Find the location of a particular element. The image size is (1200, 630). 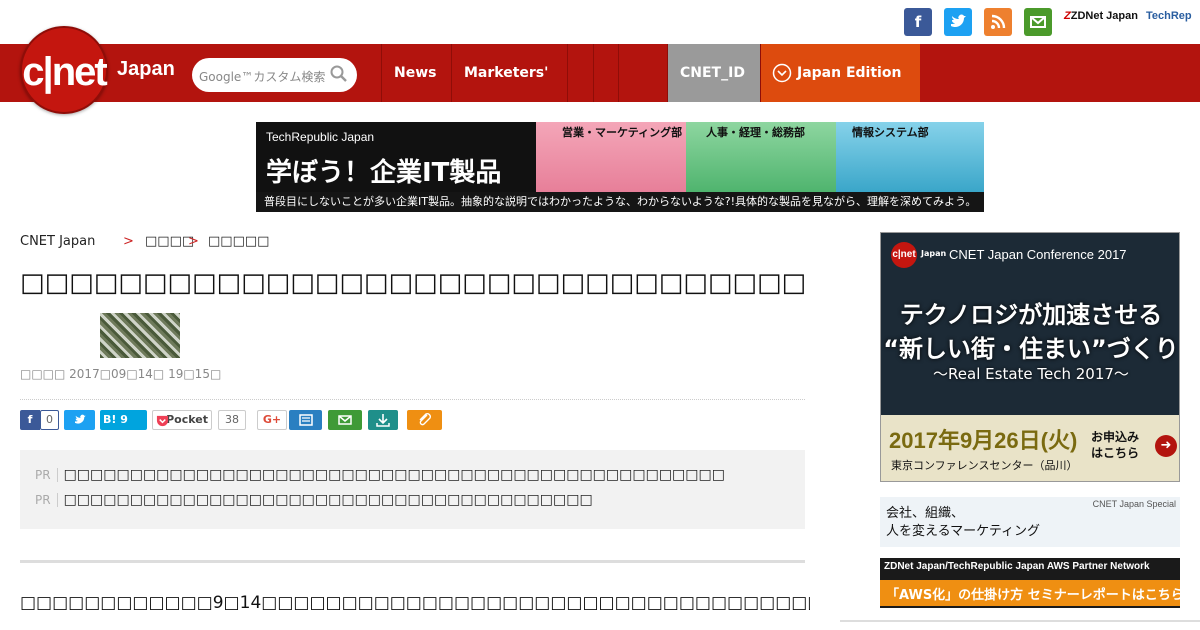

edition-label: Japan is located at coordinates (146, 69).